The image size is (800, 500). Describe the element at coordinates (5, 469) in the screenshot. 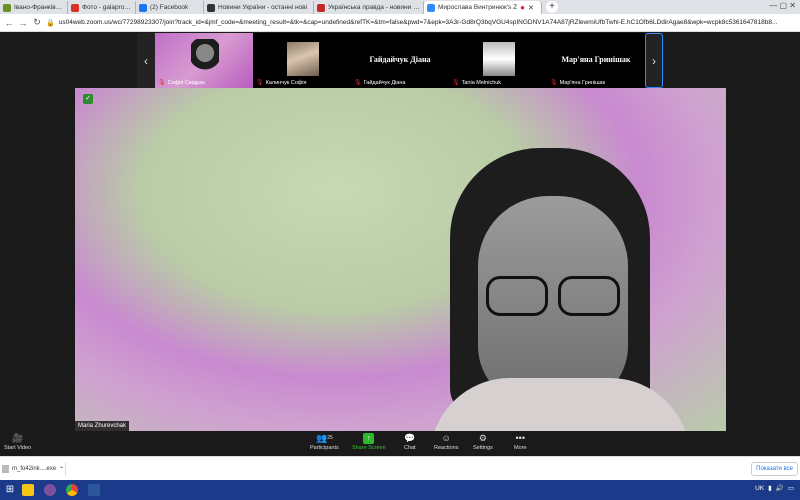

I see `file-icon` at that location.